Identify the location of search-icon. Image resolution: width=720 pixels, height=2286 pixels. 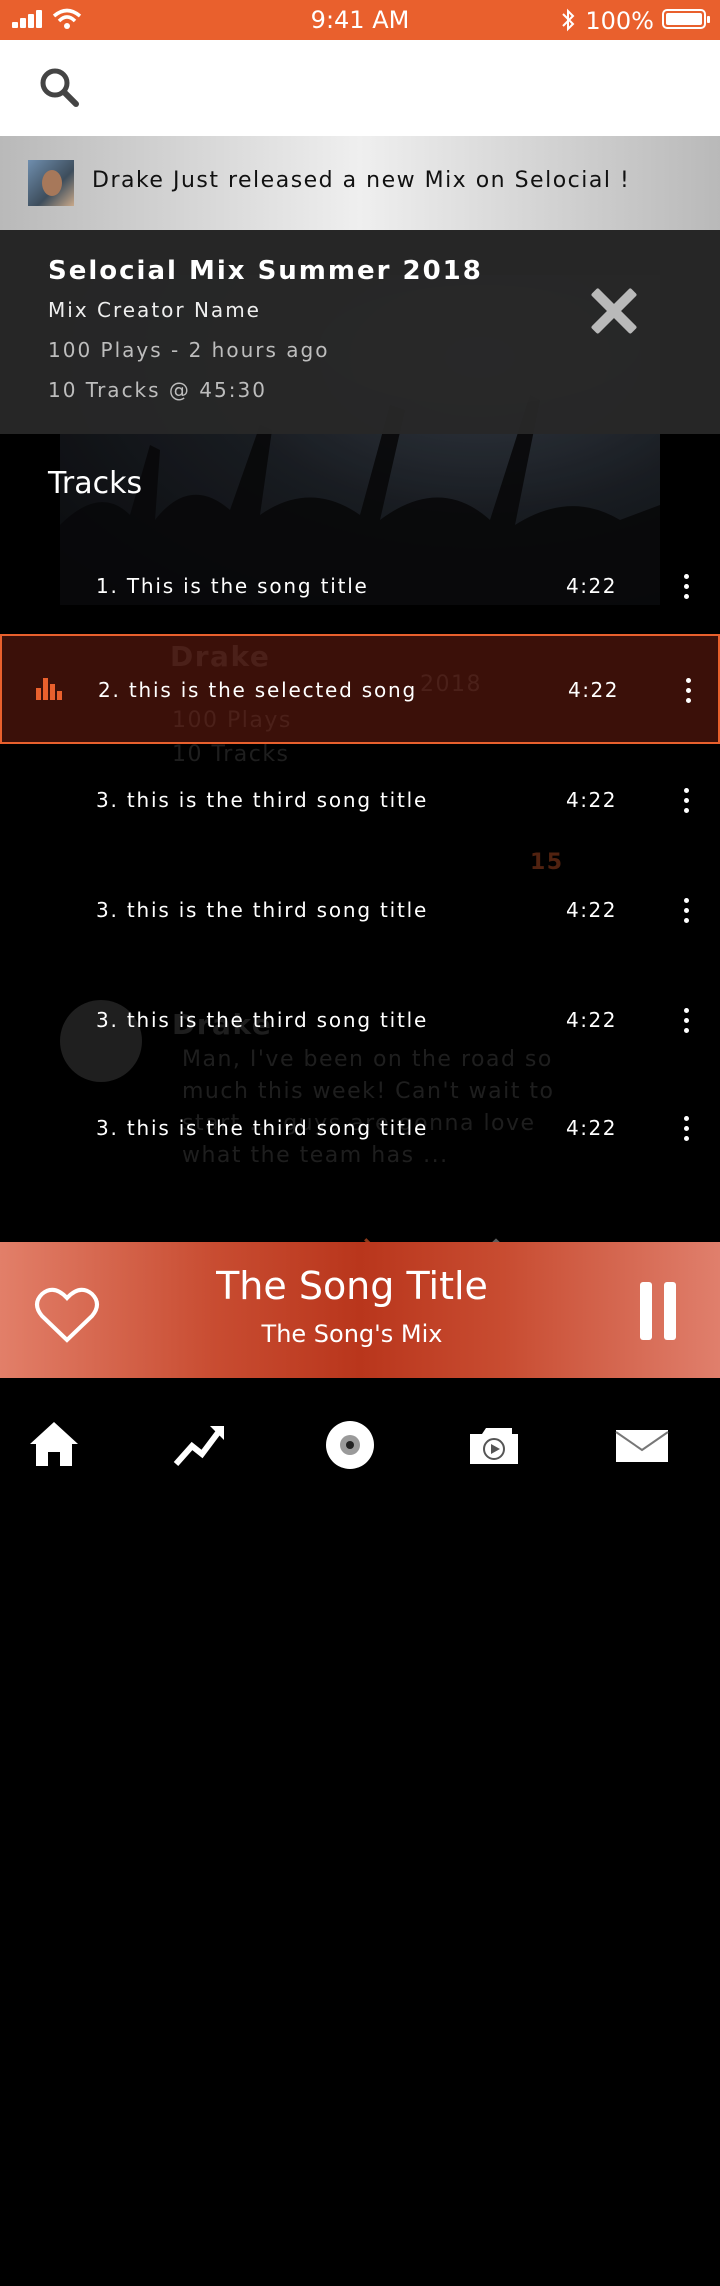
(60, 88).